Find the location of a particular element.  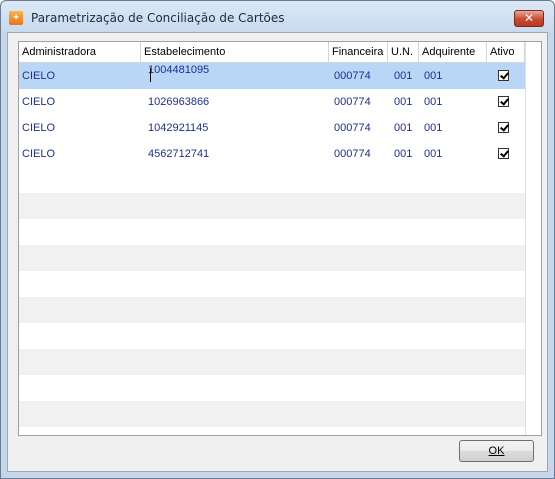

column-header-administradora: Administradora is located at coordinates (80, 52).